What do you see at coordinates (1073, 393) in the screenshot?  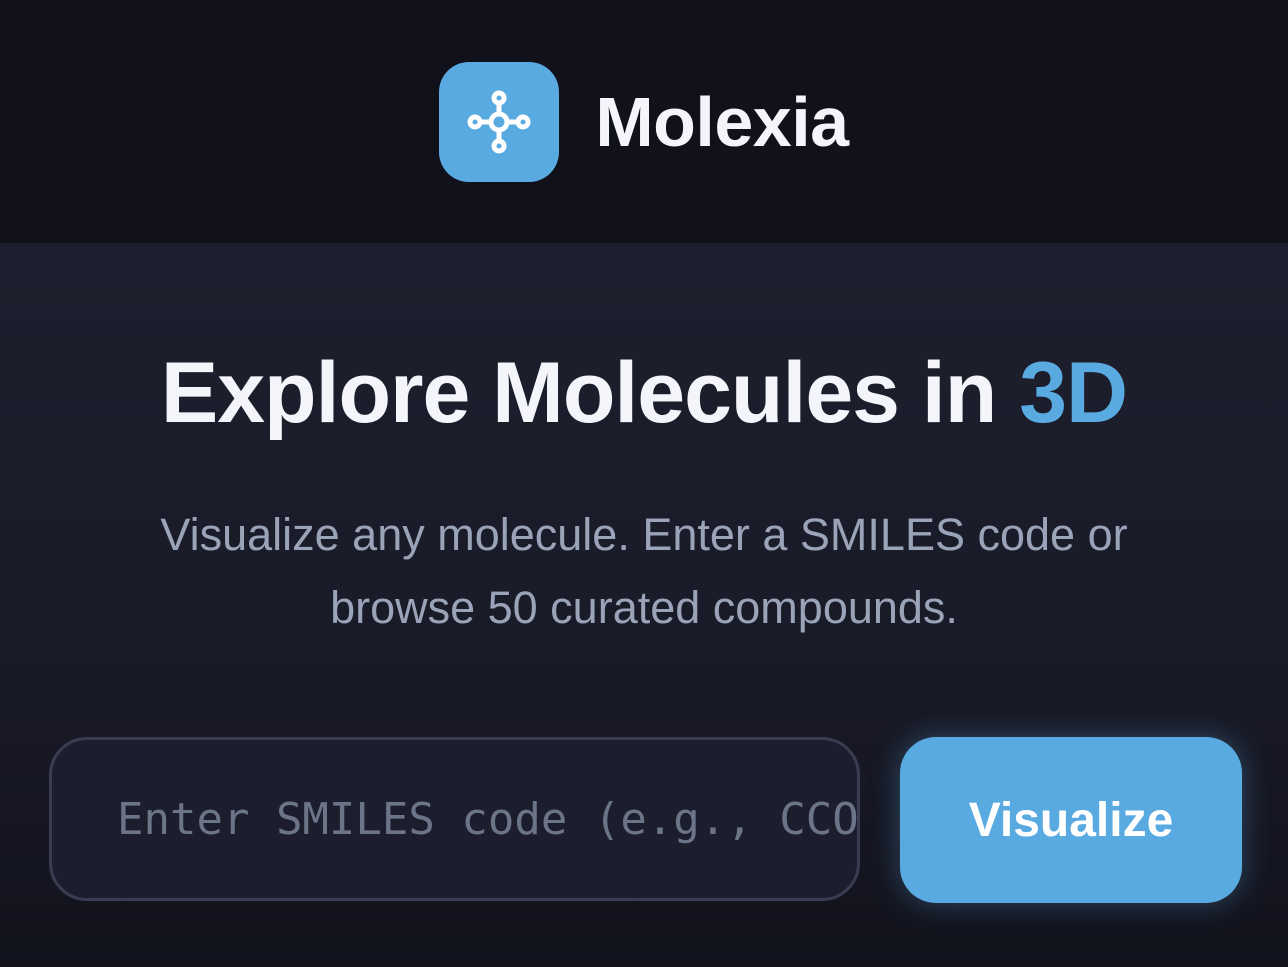 I see `title-accent: 3D` at bounding box center [1073, 393].